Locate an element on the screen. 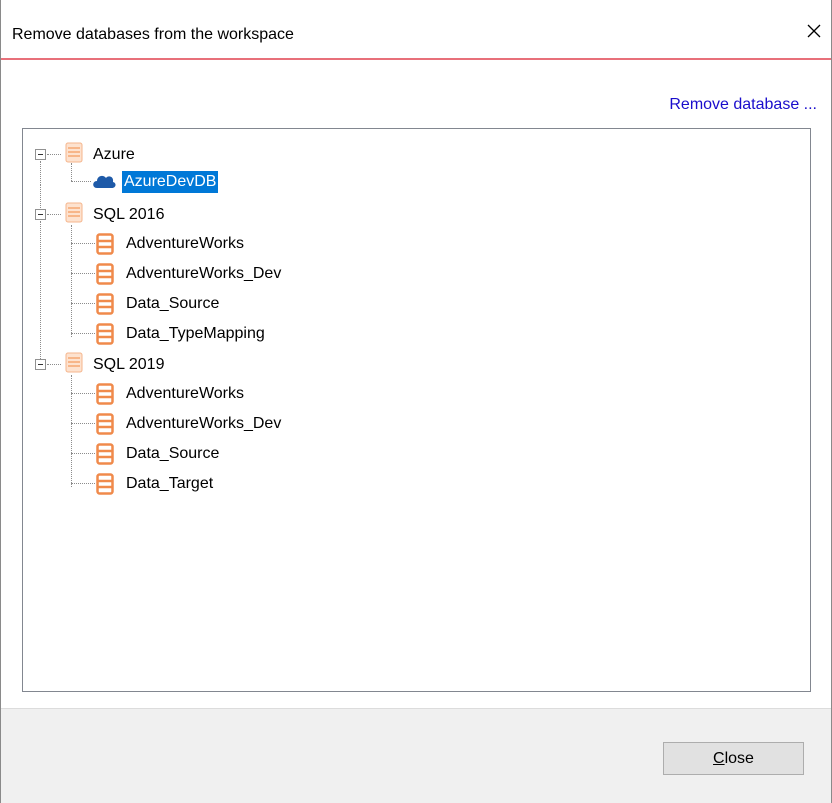  dialog-title: Remove databases from the workspace is located at coordinates (153, 34).